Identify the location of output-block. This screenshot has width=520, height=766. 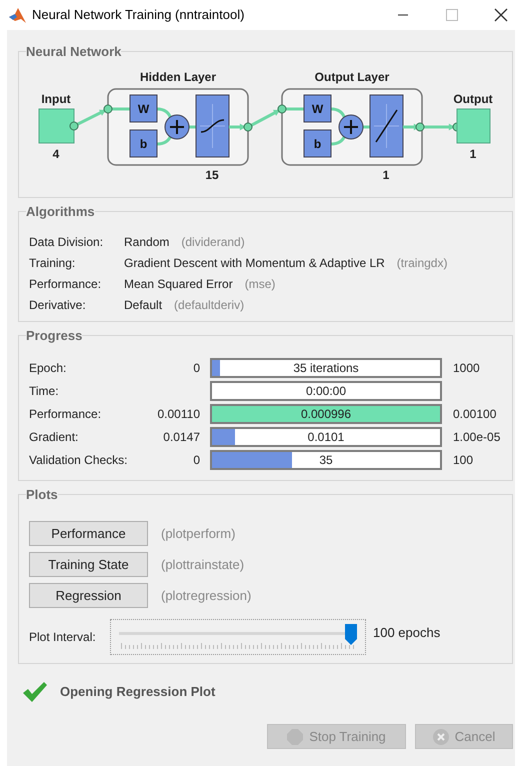
(473, 125).